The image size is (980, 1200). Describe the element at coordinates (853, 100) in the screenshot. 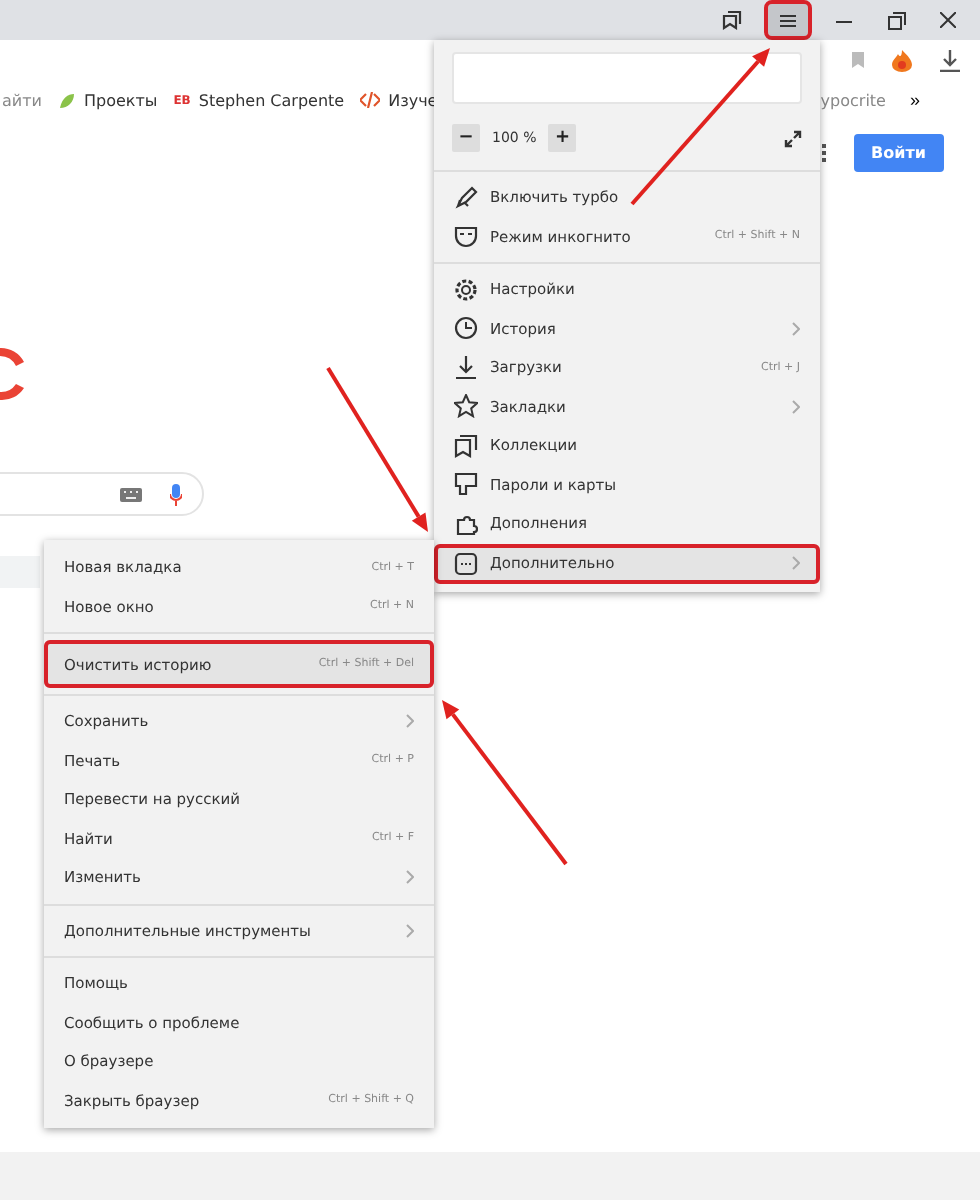

I see `bookmark-link: ypocrite` at that location.